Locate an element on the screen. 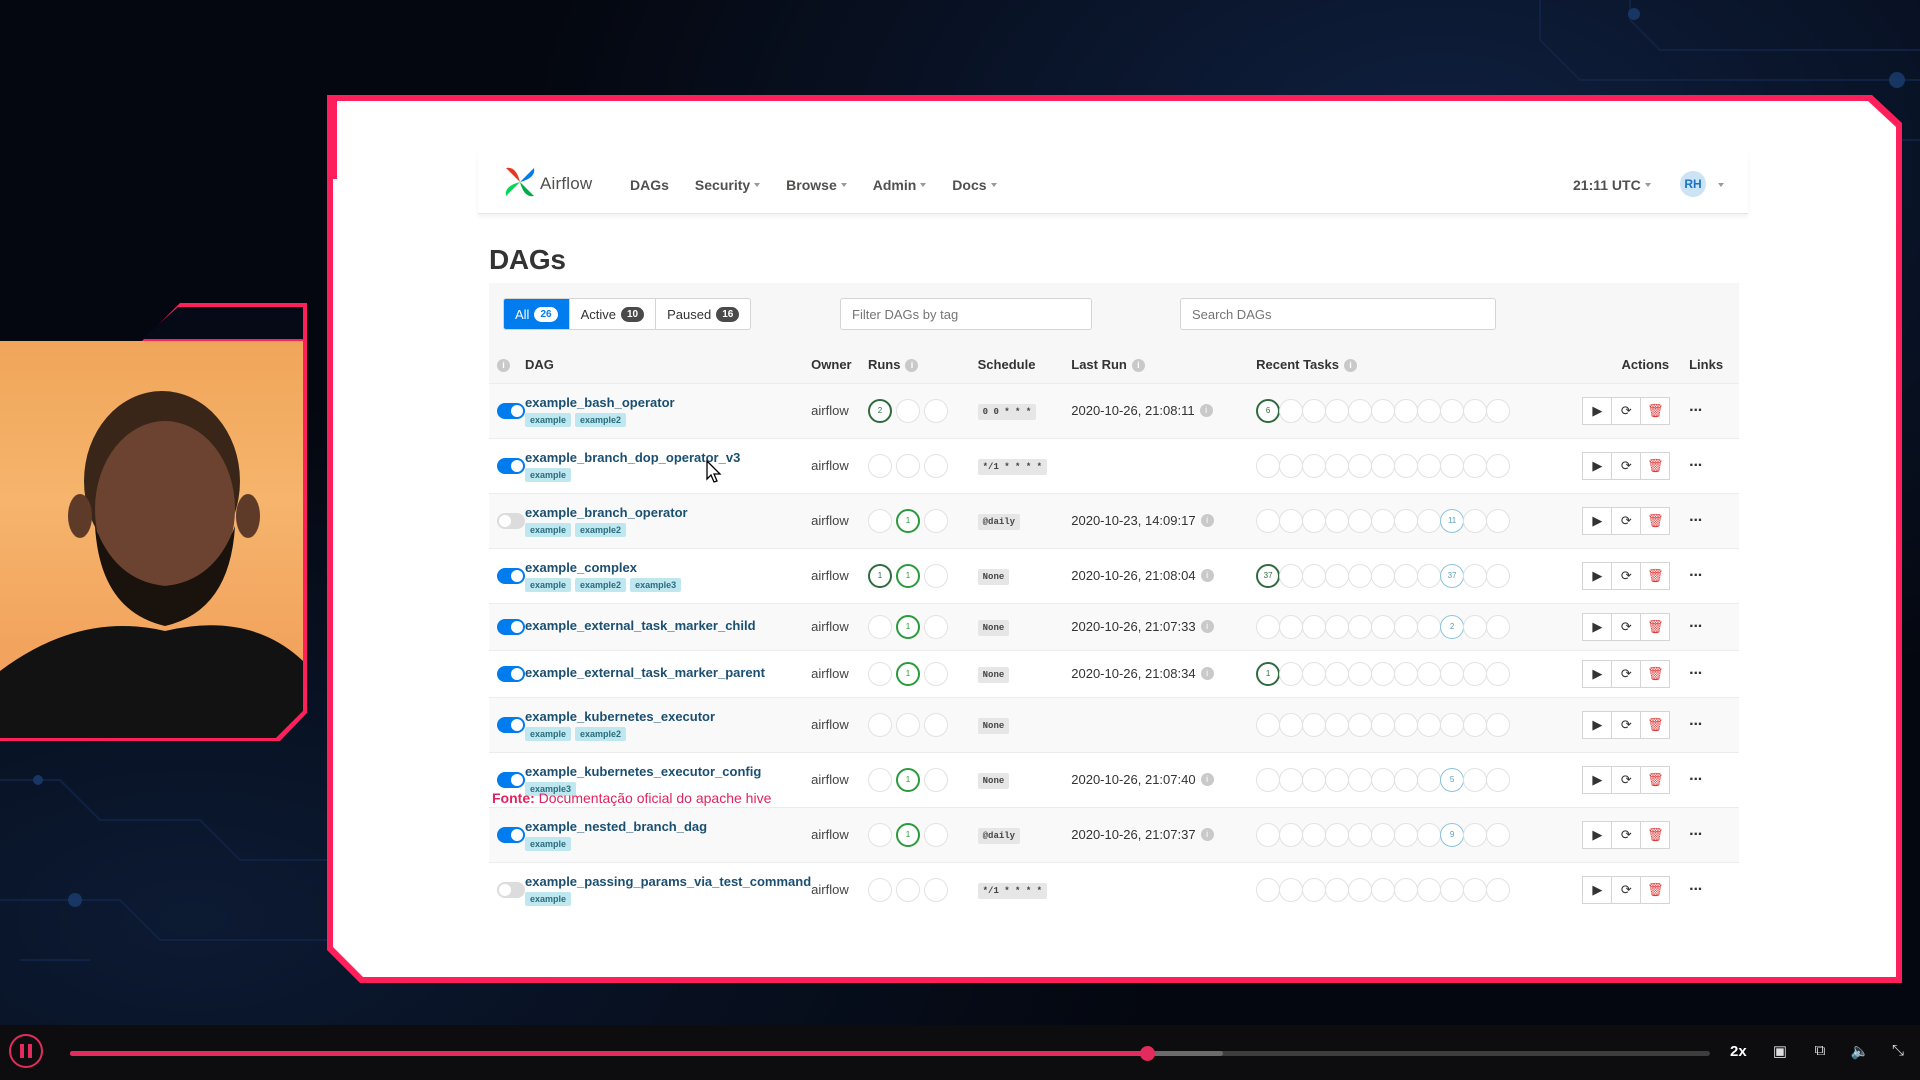 The height and width of the screenshot is (1080, 1920). dag-name-link: example_kubernetes_executor is located at coordinates (668, 716).